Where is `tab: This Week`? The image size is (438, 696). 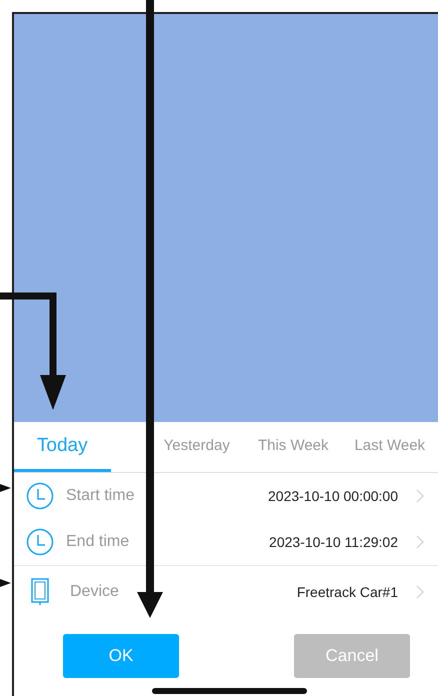 tab: This Week is located at coordinates (293, 447).